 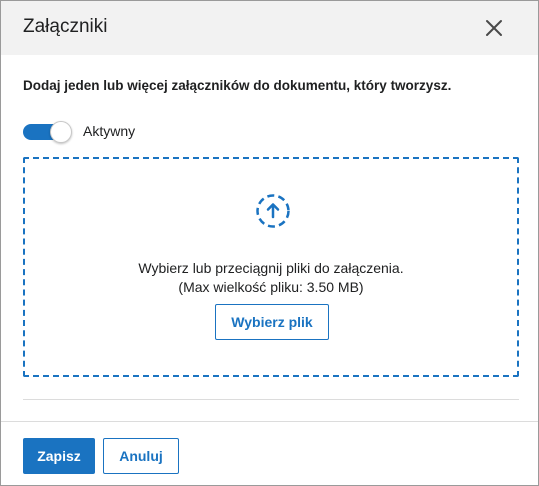 What do you see at coordinates (271, 399) in the screenshot?
I see `content-divider` at bounding box center [271, 399].